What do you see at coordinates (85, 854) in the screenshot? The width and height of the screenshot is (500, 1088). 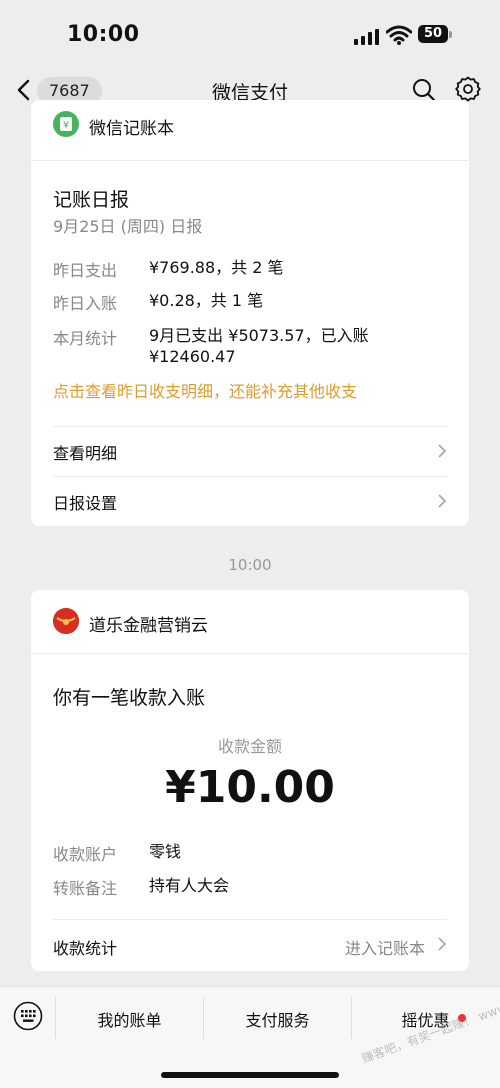 I see `account-label: 收款账户` at bounding box center [85, 854].